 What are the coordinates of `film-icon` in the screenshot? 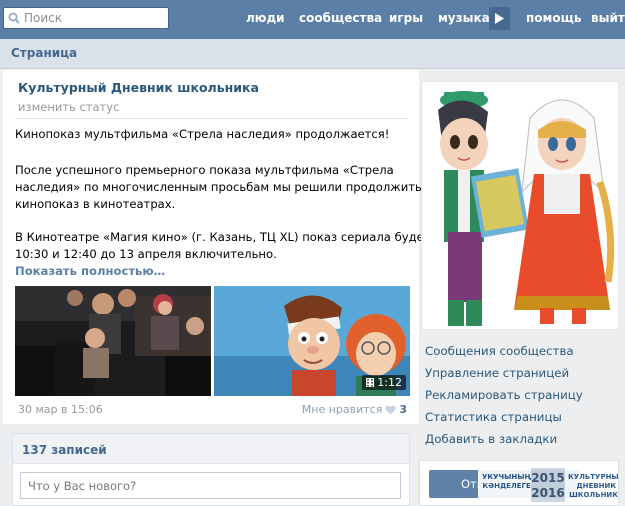 It's located at (370, 382).